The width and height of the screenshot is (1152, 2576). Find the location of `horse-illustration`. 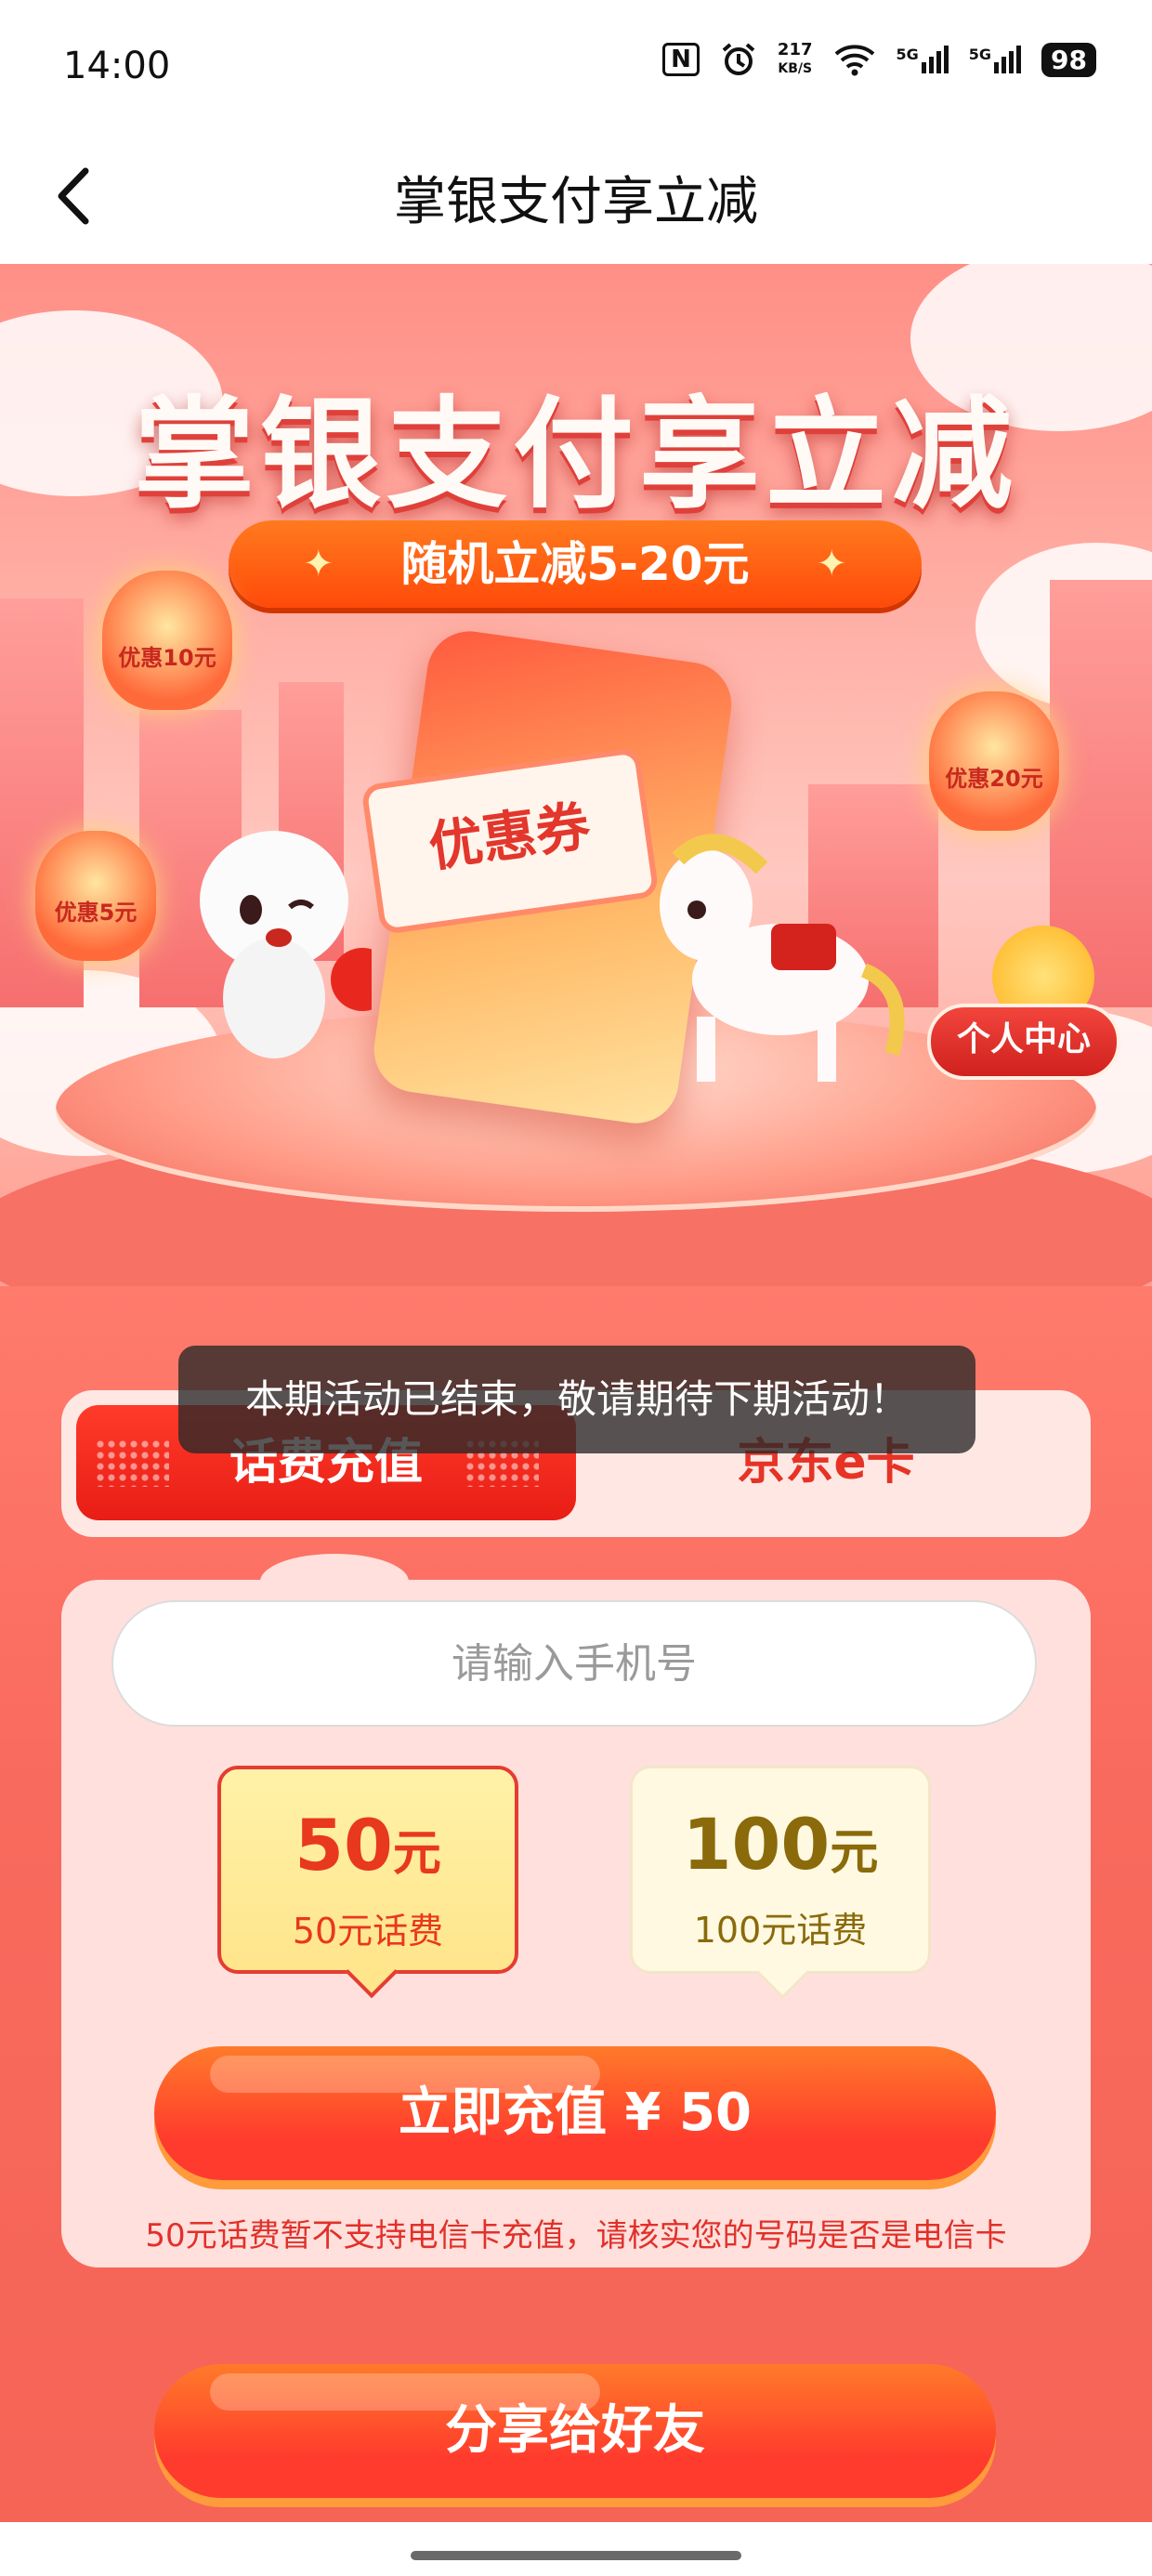

horse-illustration is located at coordinates (782, 958).